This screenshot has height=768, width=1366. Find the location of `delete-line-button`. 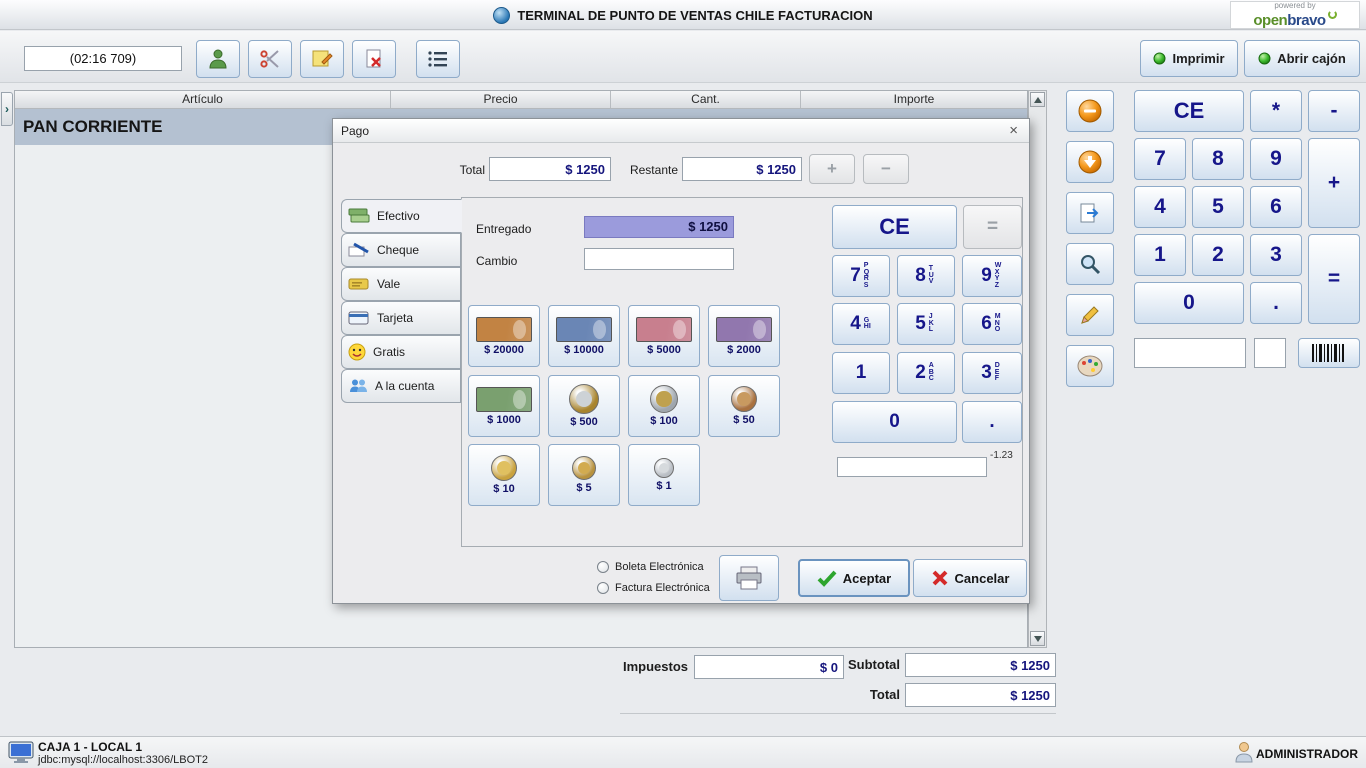

delete-line-button is located at coordinates (1090, 111).